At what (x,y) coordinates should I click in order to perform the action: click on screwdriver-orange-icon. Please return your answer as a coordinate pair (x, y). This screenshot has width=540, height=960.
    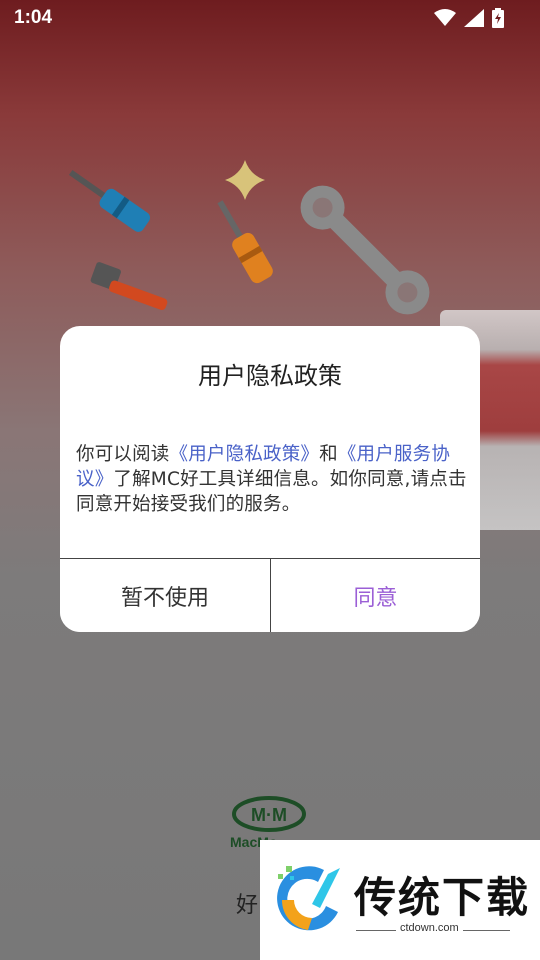
    Looking at the image, I should click on (245, 242).